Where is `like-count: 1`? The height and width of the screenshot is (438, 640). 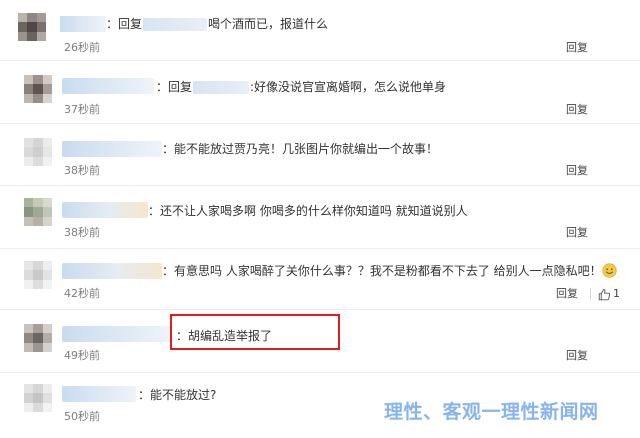
like-count: 1 is located at coordinates (616, 293).